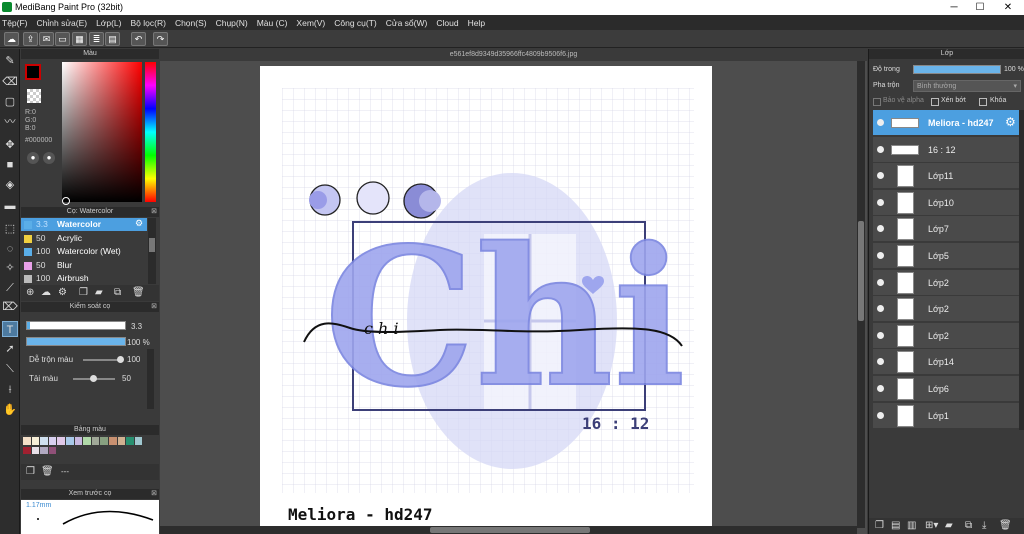 Image resolution: width=1024 pixels, height=534 pixels. What do you see at coordinates (948, 229) in the screenshot?
I see `layer-row: Lớp7` at bounding box center [948, 229].